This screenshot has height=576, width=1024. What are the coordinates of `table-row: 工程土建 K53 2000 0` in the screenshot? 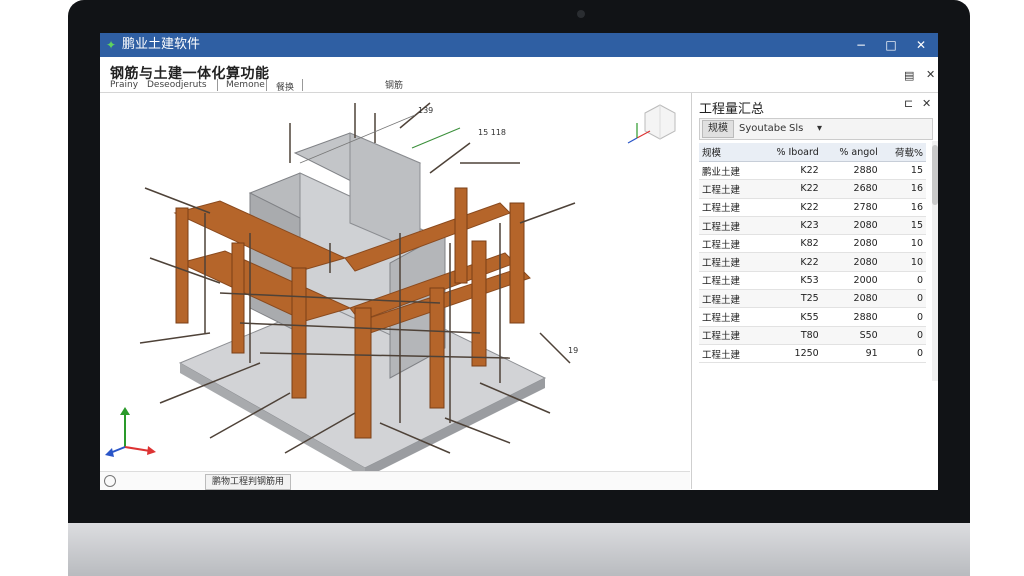 It's located at (812, 281).